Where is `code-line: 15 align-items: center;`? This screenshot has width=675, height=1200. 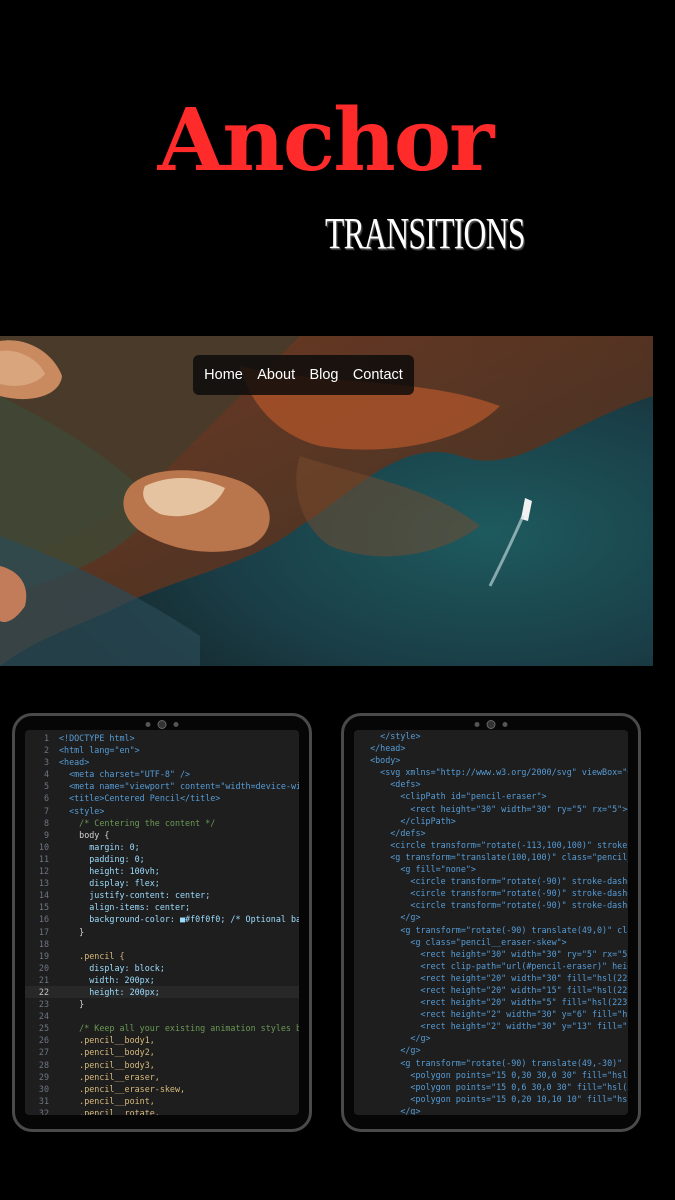
code-line: 15 align-items: center; is located at coordinates (162, 907).